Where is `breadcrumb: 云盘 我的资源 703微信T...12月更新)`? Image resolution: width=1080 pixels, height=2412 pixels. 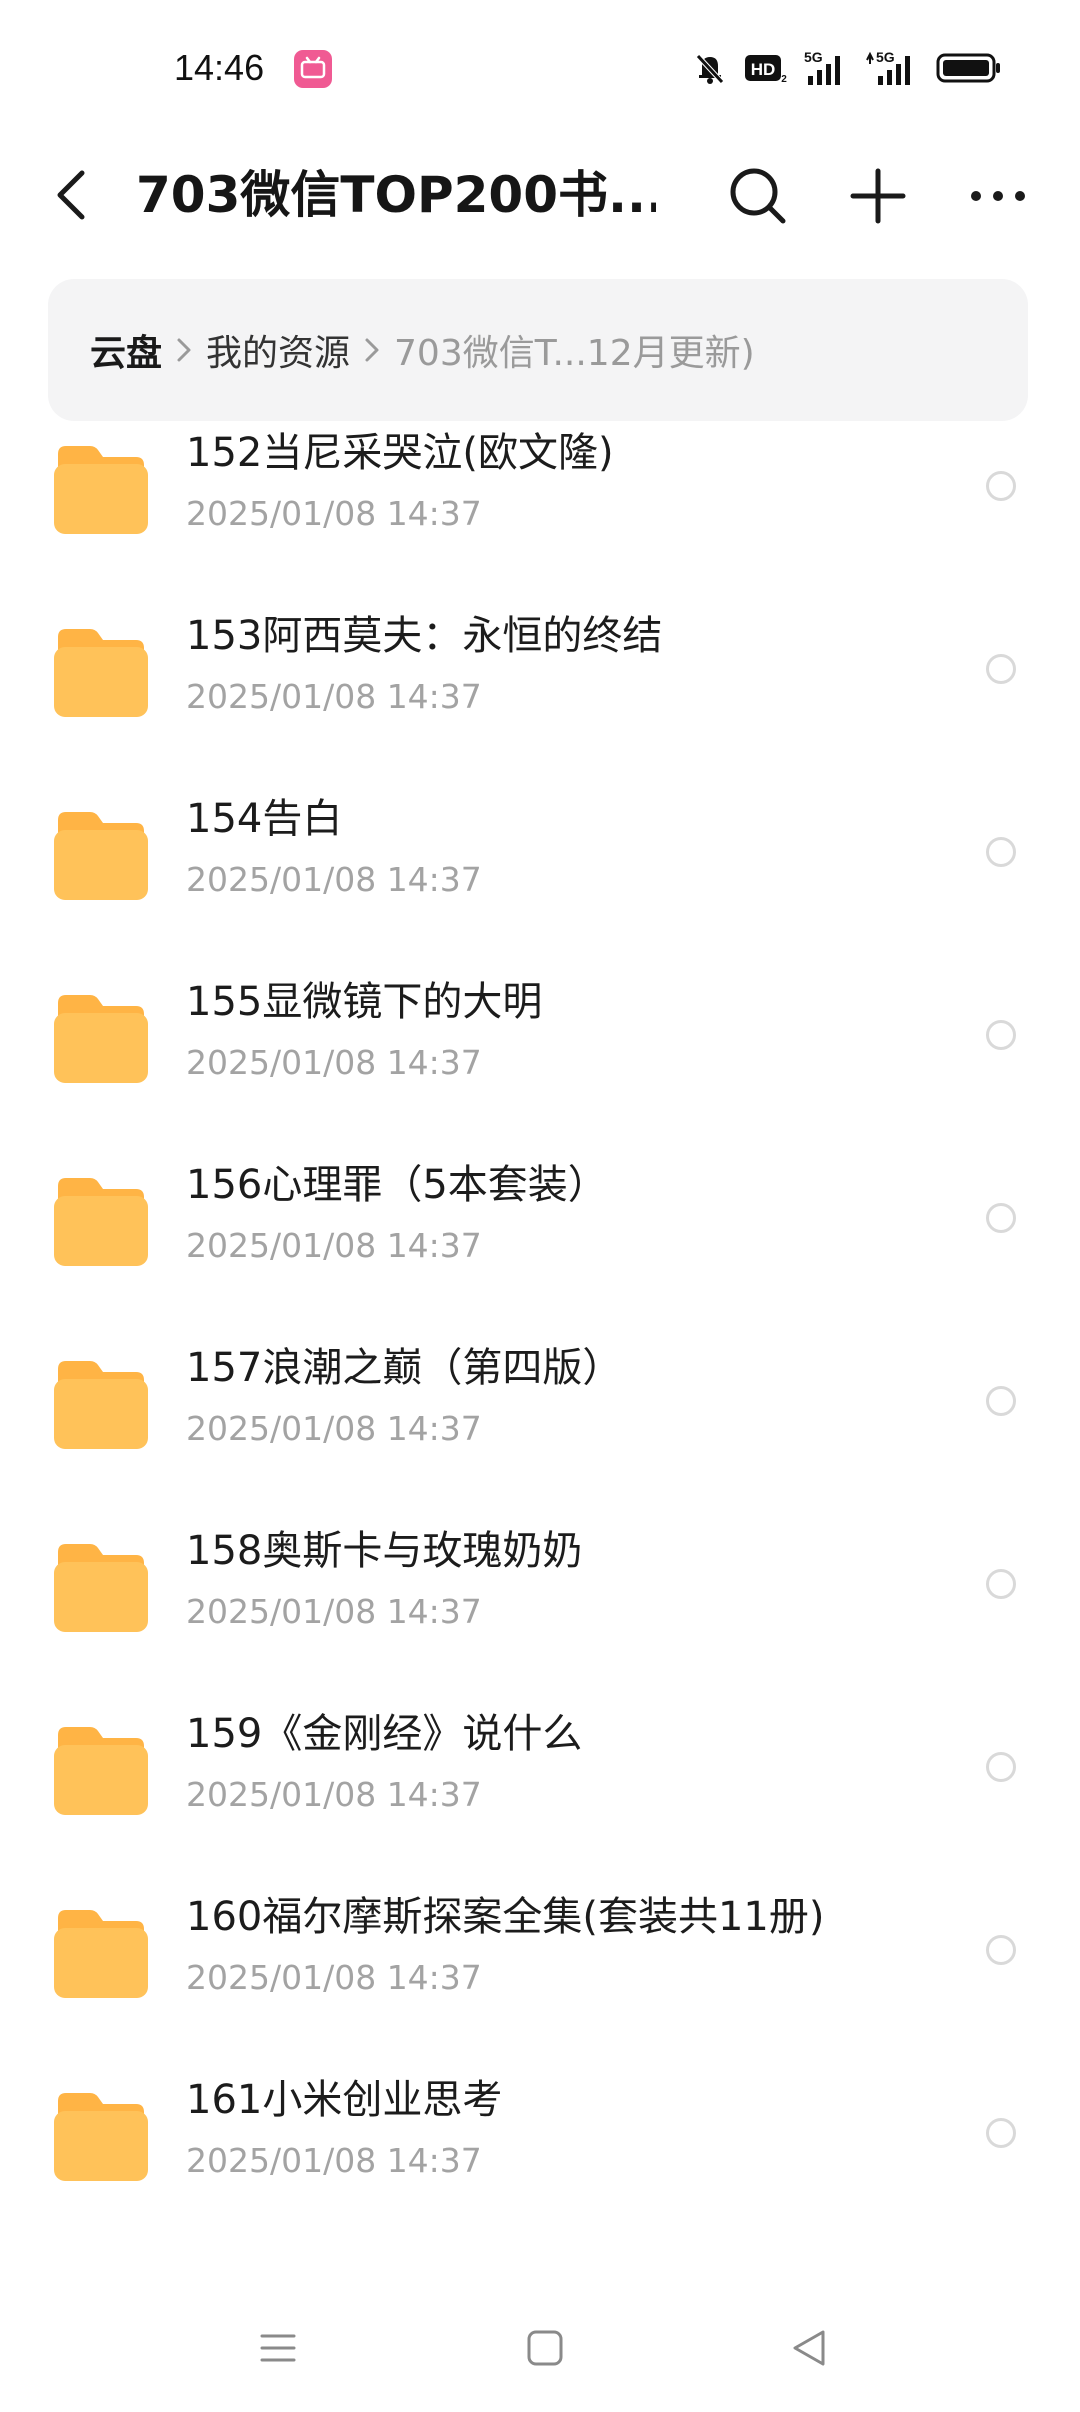
breadcrumb: 云盘 我的资源 703微信T...12月更新) is located at coordinates (538, 350).